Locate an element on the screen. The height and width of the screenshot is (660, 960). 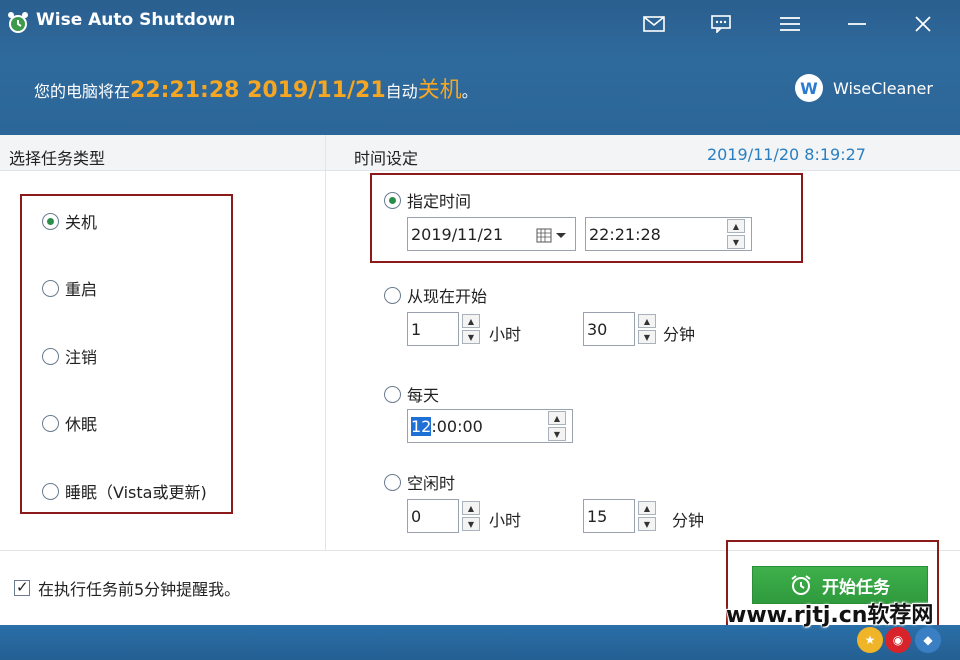
time-mode-daily: 每天 is located at coordinates (411, 394).